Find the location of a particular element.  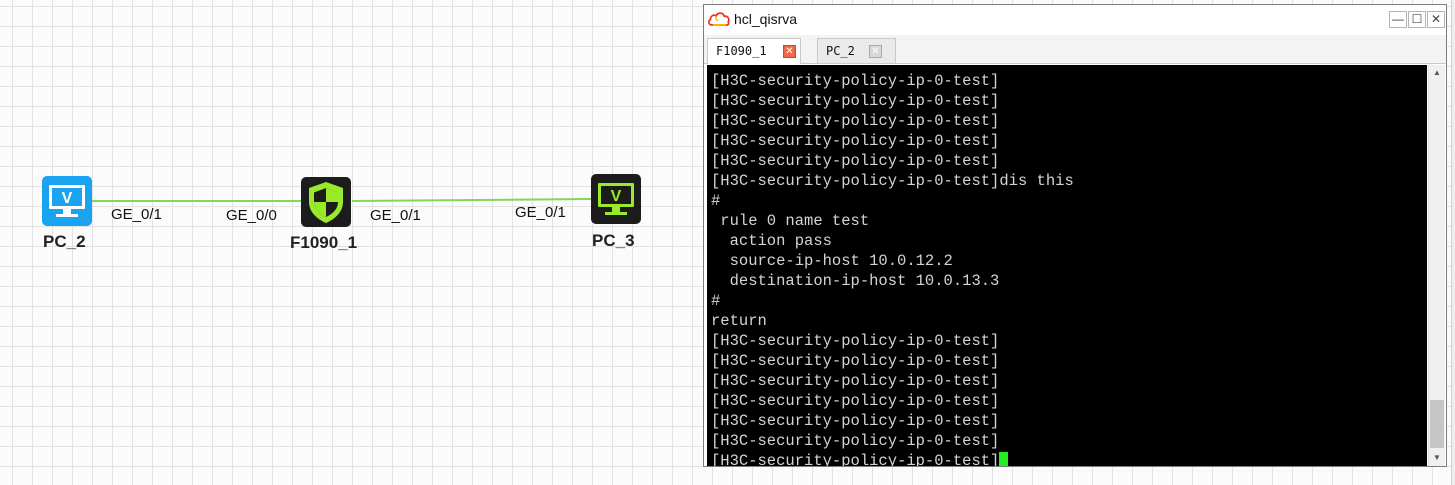

terminal-line: [H3C-security-policy-ip-0-test]dis this is located at coordinates (892, 181).